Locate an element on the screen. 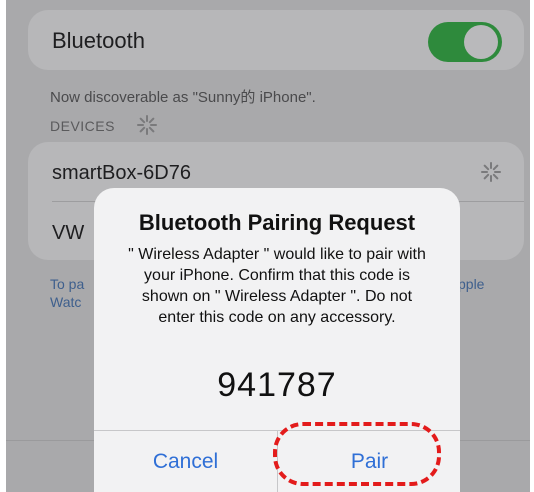 The image size is (534, 492). bluetooth-toggle is located at coordinates (465, 42).